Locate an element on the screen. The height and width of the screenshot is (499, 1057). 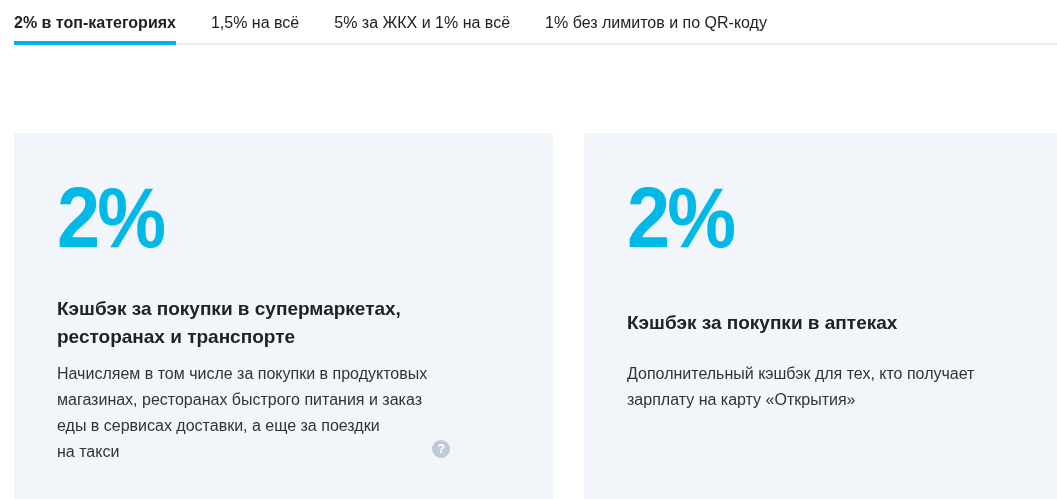
card-title: Кэшбэк за покупки в супермаркетах, ресторанах и транспорте is located at coordinates (229, 323).